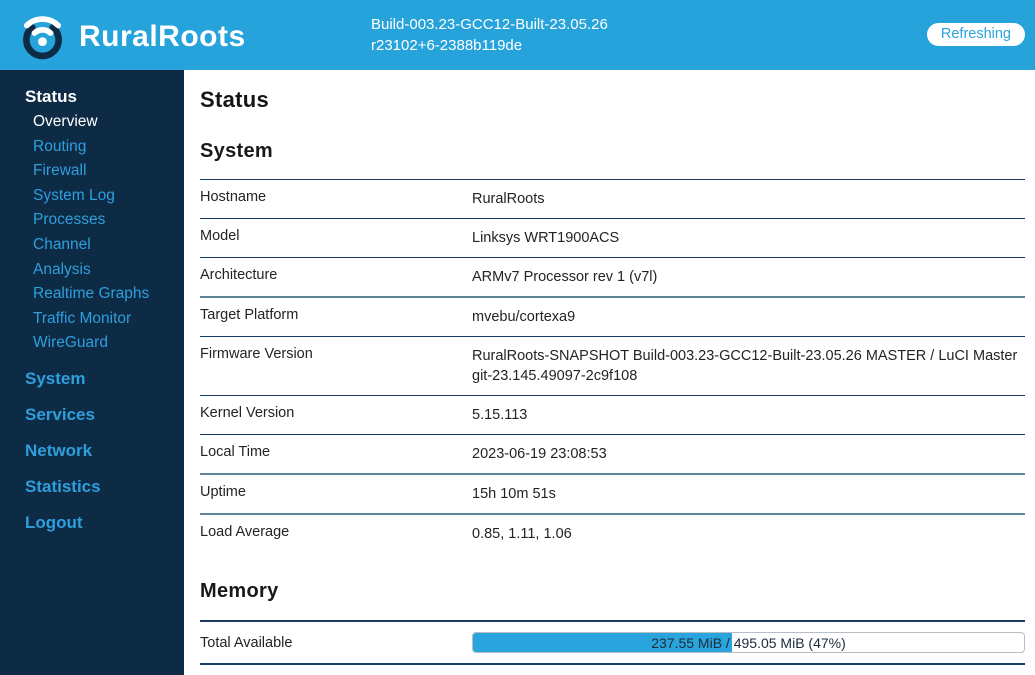 The width and height of the screenshot is (1035, 675). What do you see at coordinates (162, 36) in the screenshot?
I see `brand-title: RuralRoots` at bounding box center [162, 36].